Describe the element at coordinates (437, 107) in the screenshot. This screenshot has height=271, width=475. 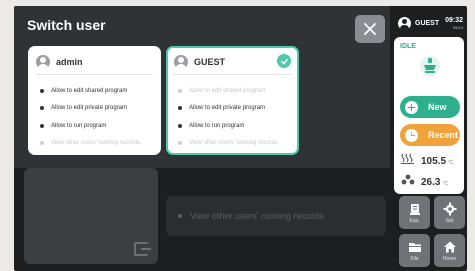
I see `new-label: New` at that location.